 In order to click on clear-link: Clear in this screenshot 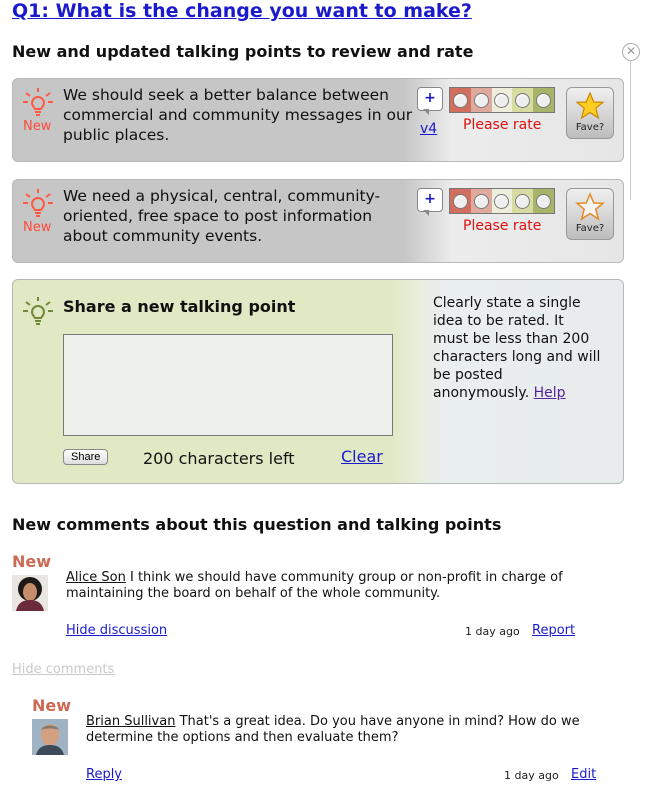, I will do `click(362, 456)`.